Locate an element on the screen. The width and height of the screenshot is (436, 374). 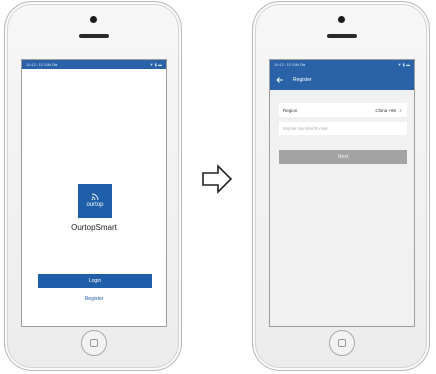
region-selector: Region China +86 is located at coordinates (343, 110).